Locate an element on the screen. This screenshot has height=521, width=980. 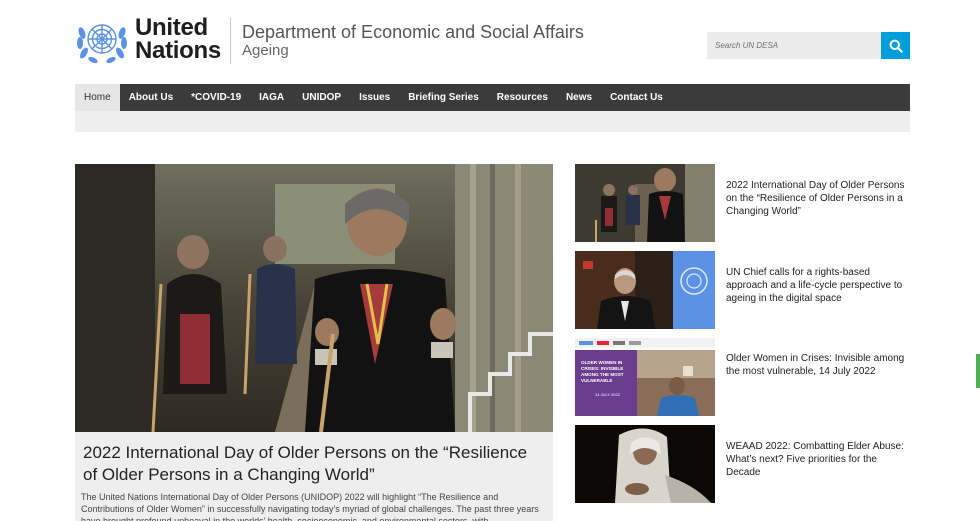
feedback-tab is located at coordinates (978, 371).